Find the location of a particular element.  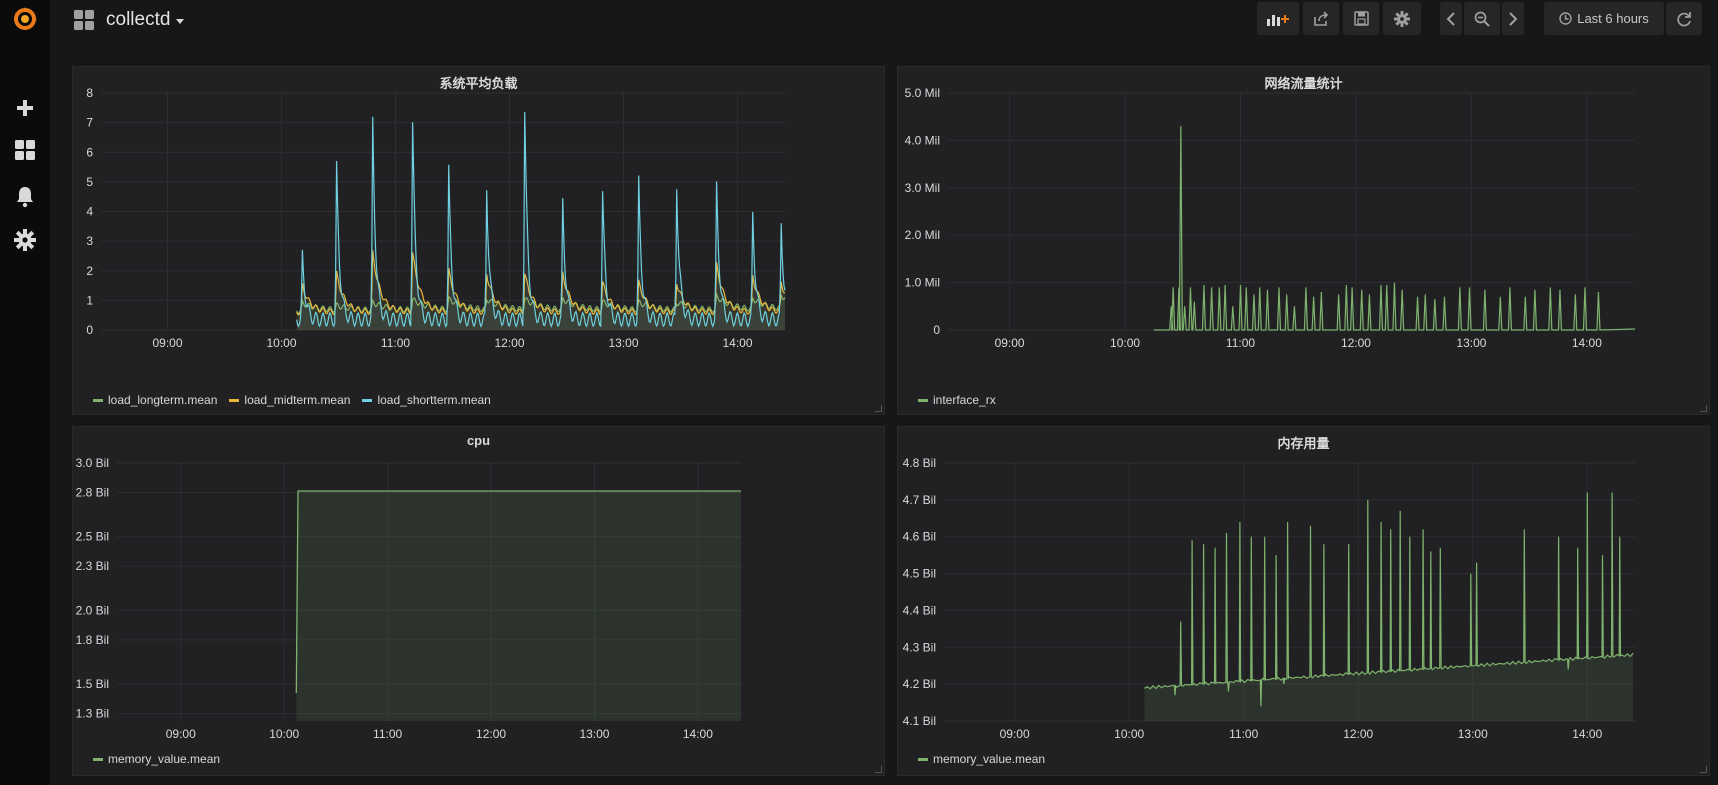

chevron-left-icon is located at coordinates (1450, 18).